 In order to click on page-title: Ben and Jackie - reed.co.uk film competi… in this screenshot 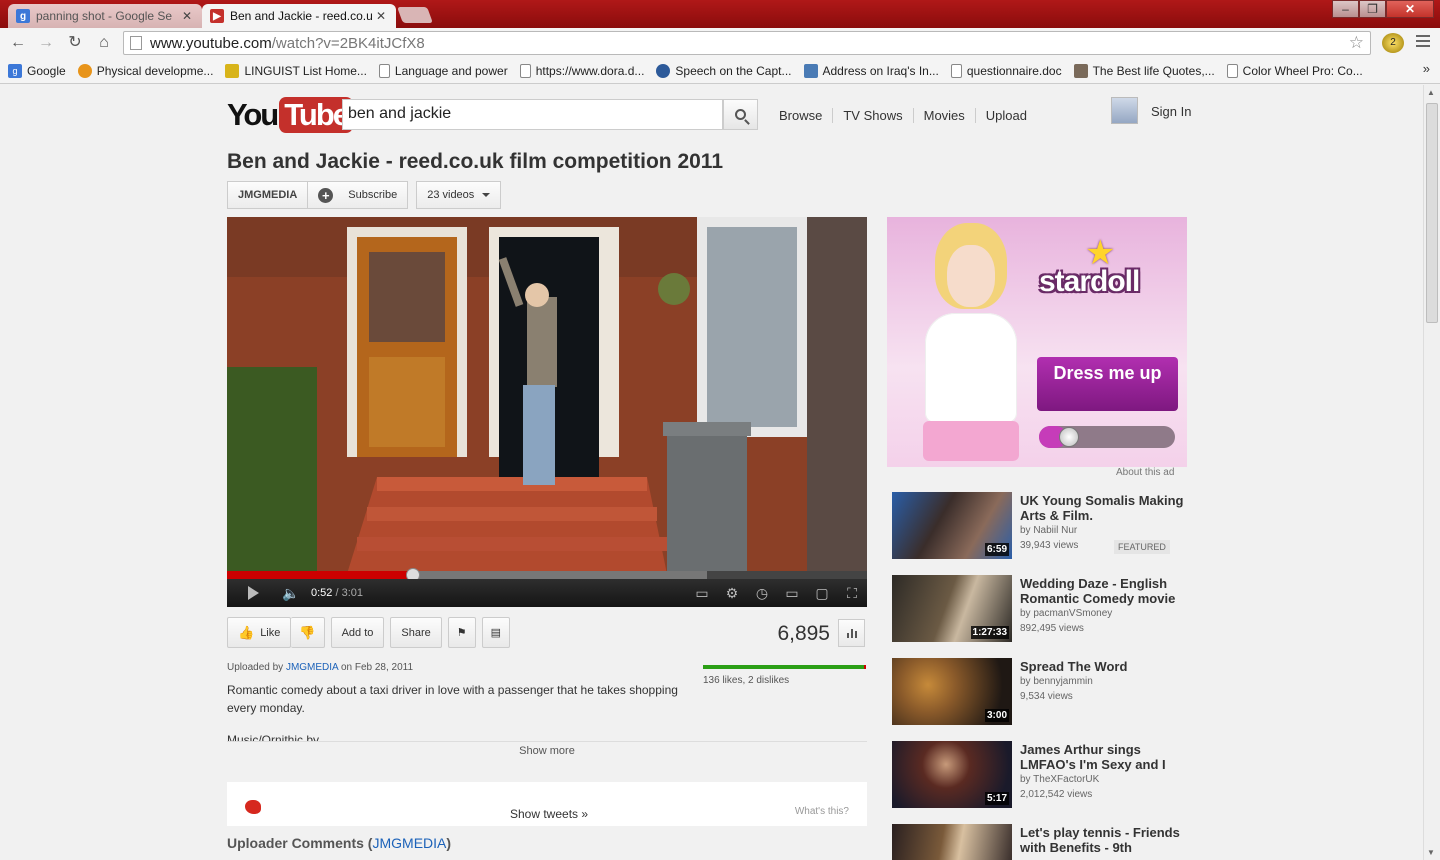, I will do `click(475, 161)`.